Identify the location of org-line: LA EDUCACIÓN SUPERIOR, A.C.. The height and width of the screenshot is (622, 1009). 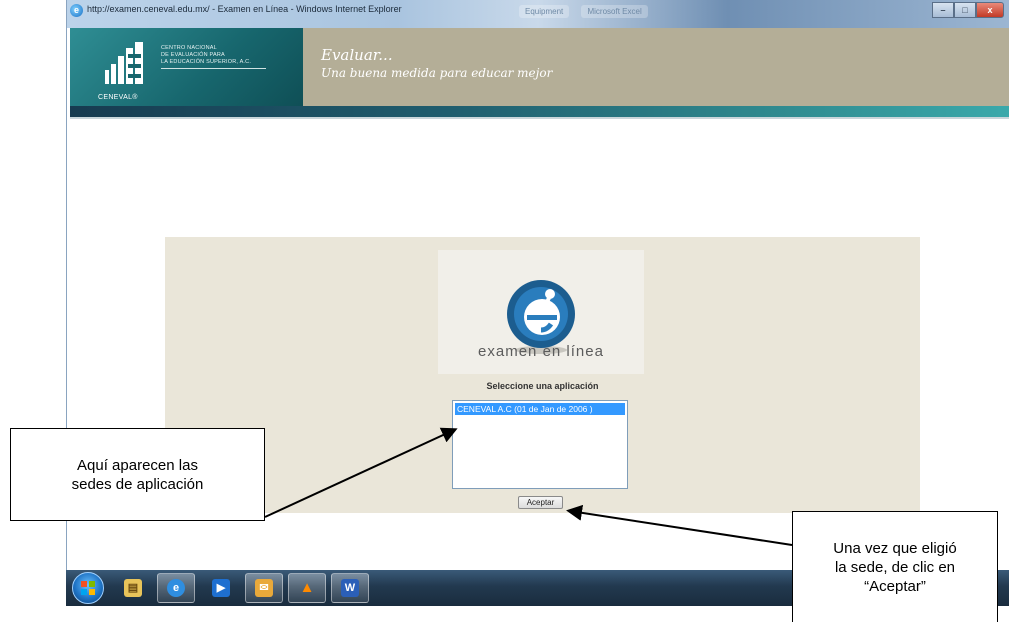
(206, 62).